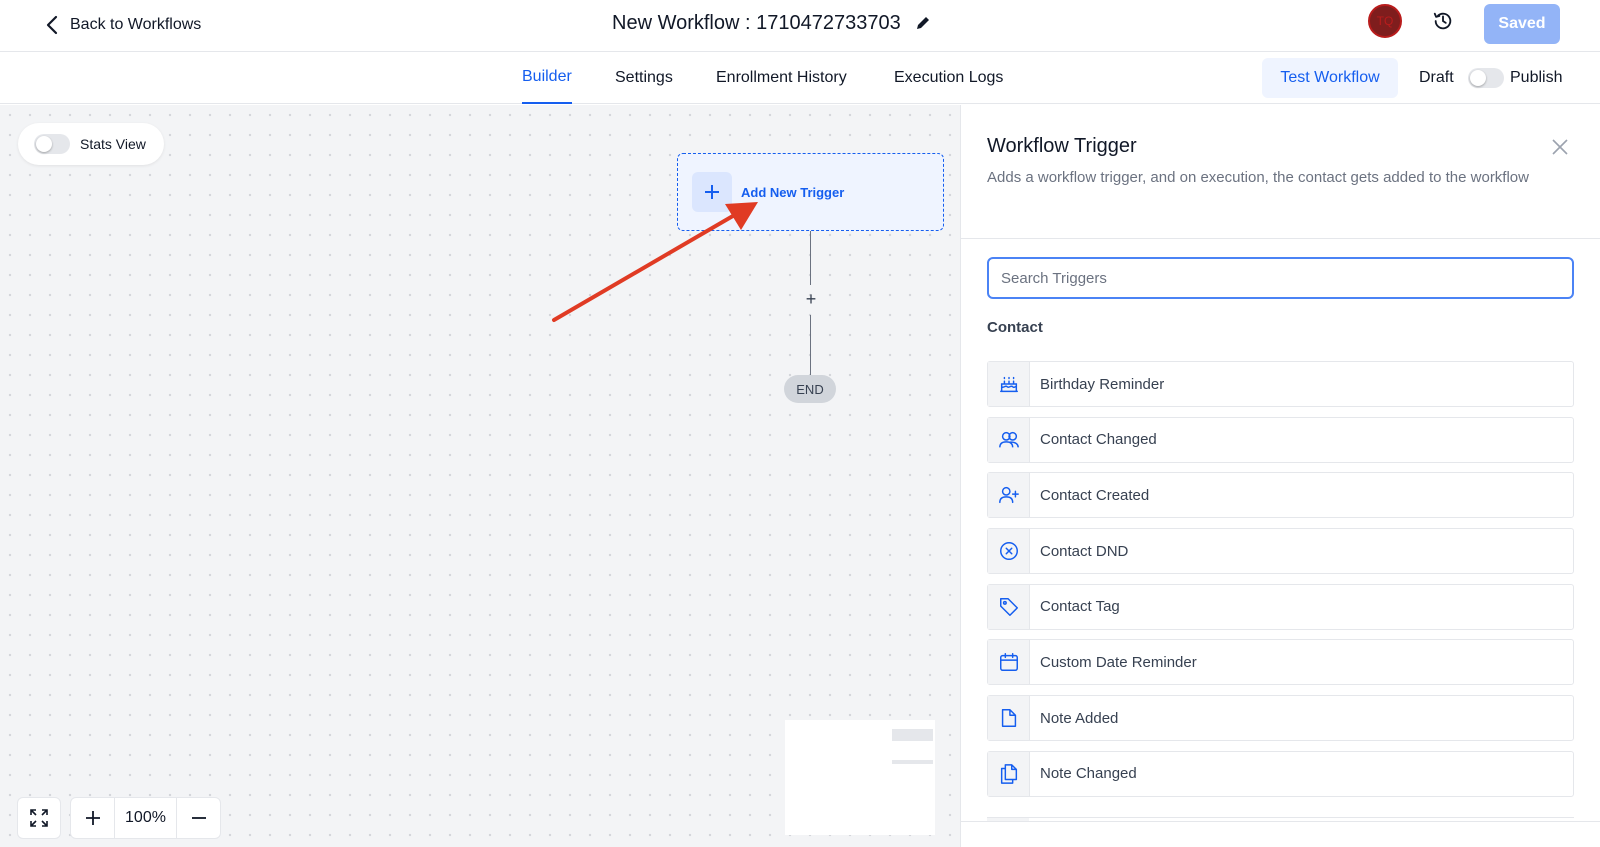 The width and height of the screenshot is (1600, 847). What do you see at coordinates (948, 78) in the screenshot?
I see `tab-execution-logs: Execution Logs` at bounding box center [948, 78].